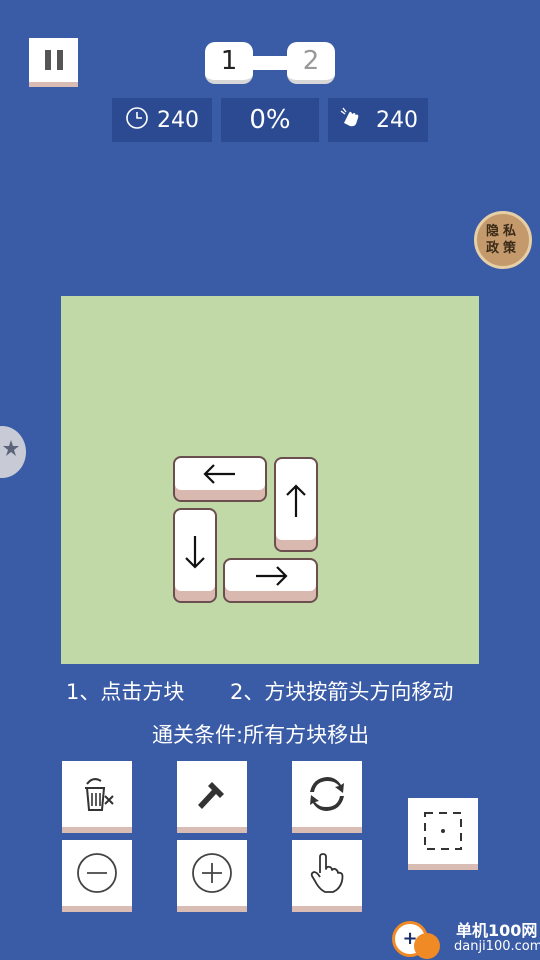  I want to click on clear-tool-button, so click(97, 797).